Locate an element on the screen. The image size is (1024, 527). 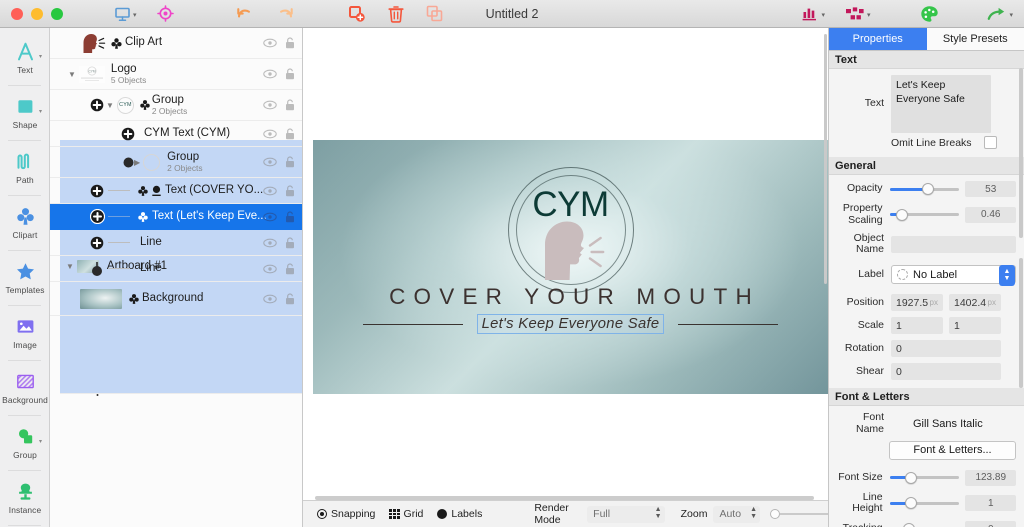
object-name-input is located at coordinates (953, 244).